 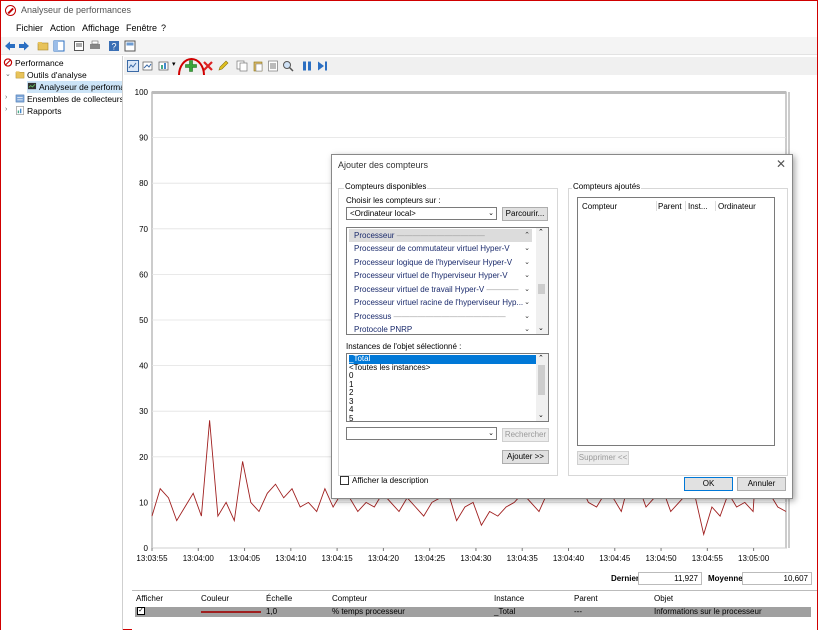 I want to click on list-item: Processeur ——————————— ⌃, so click(x=440, y=235).